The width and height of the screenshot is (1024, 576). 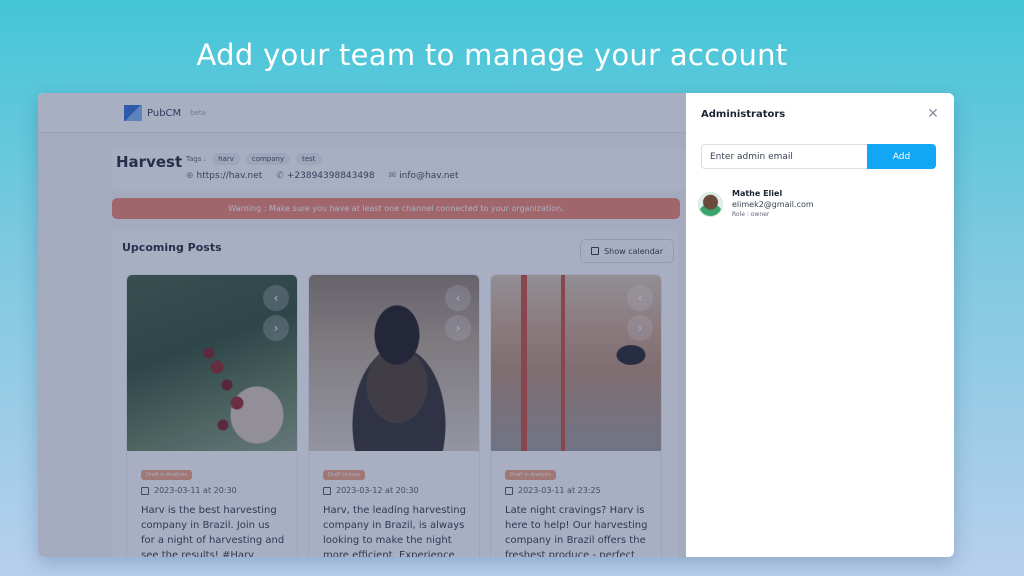 What do you see at coordinates (196, 159) in the screenshot?
I see `tags-label: Tags :` at bounding box center [196, 159].